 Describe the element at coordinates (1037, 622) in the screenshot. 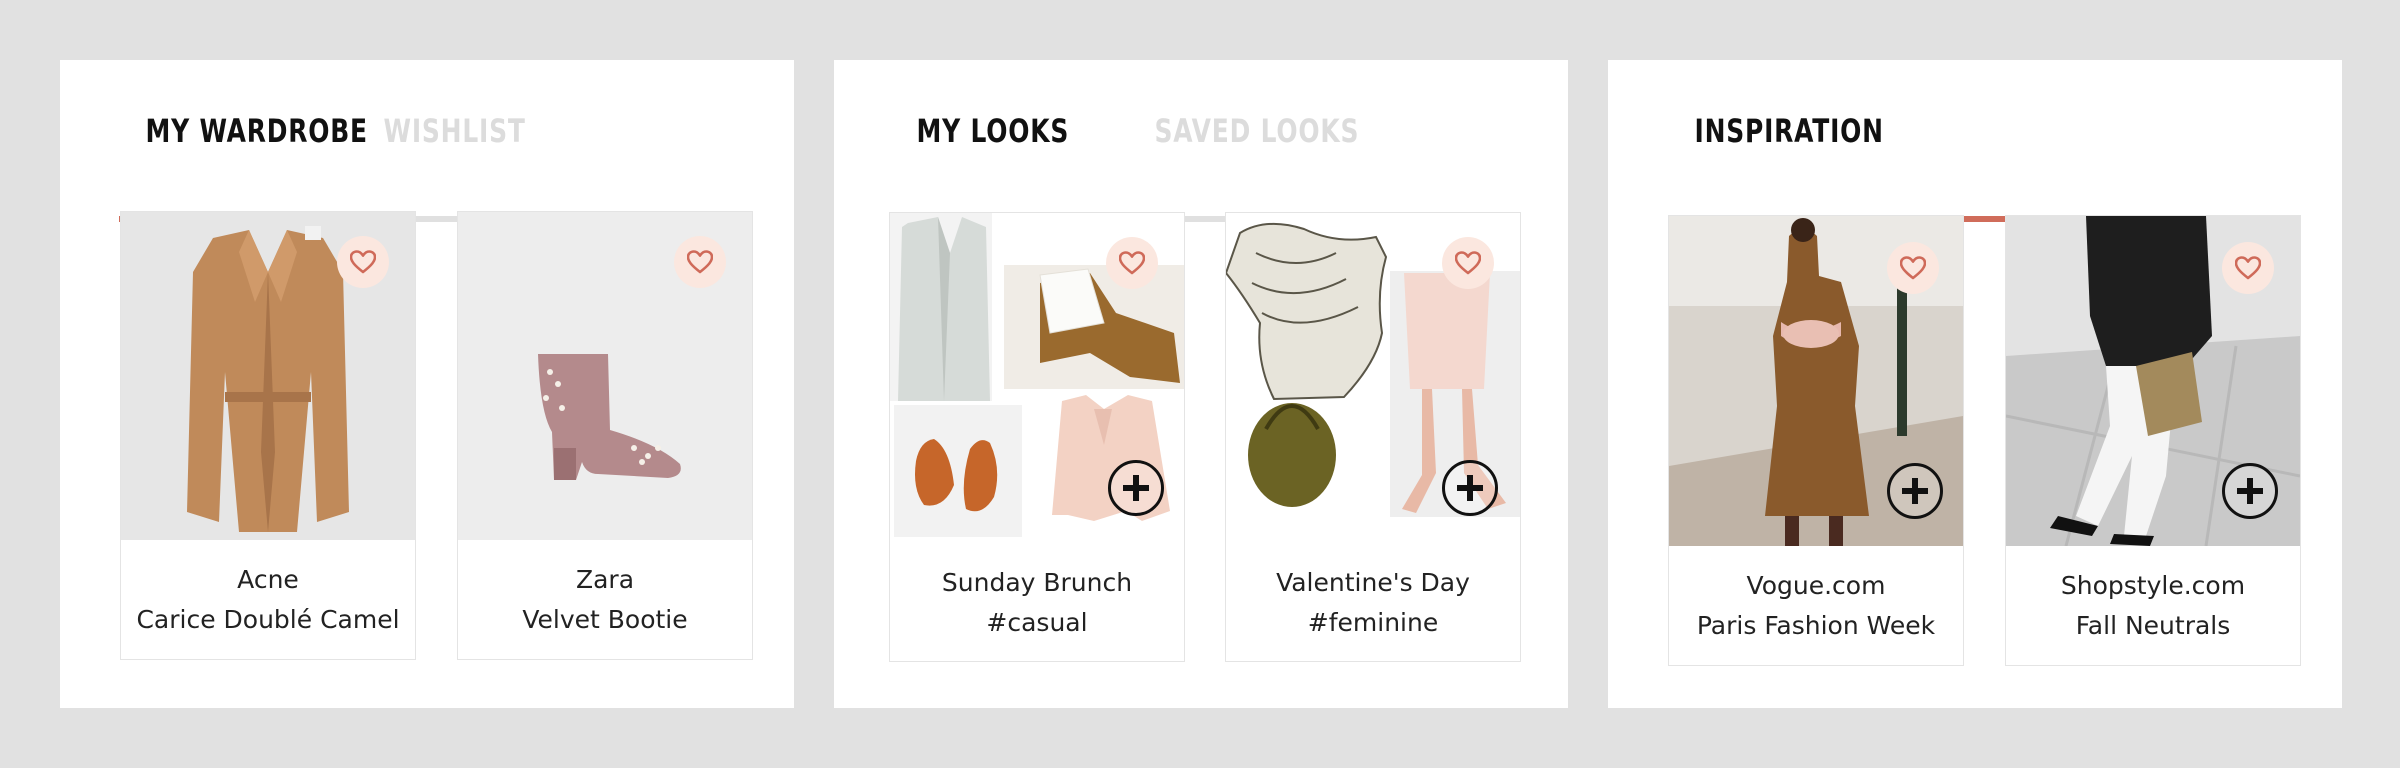

I see `look-tag: #casual` at that location.